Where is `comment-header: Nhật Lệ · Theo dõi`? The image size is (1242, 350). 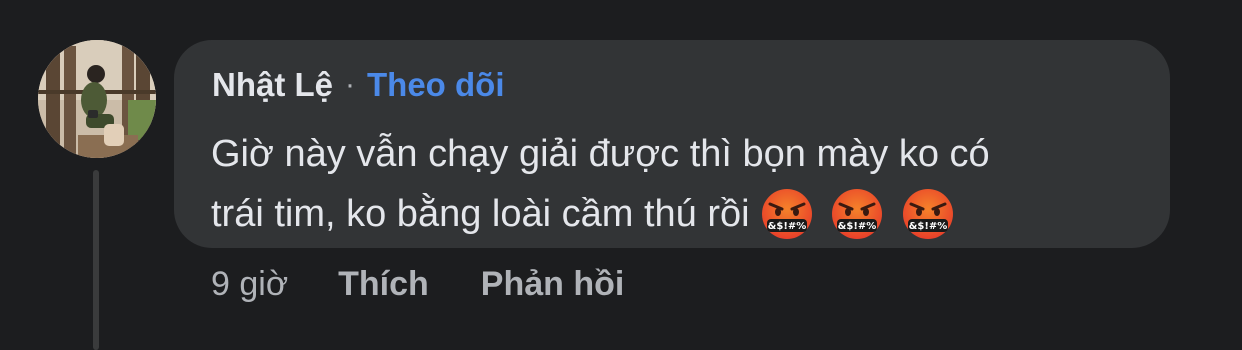
comment-header: Nhật Lệ · Theo dõi is located at coordinates (358, 85).